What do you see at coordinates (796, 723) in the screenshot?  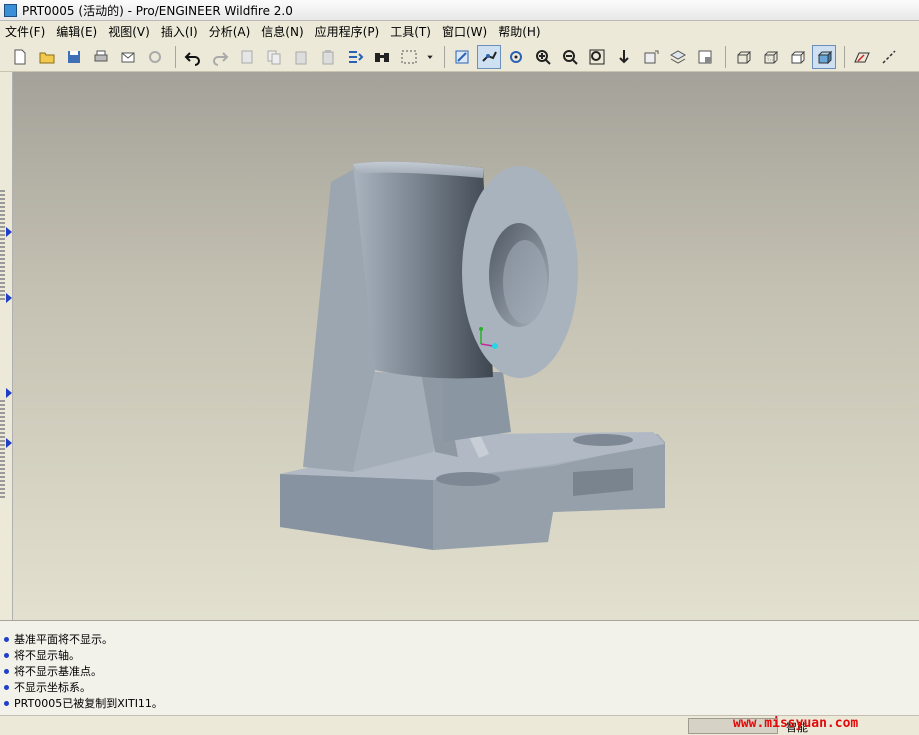 I see `watermark-text: www.missyuan.com` at bounding box center [796, 723].